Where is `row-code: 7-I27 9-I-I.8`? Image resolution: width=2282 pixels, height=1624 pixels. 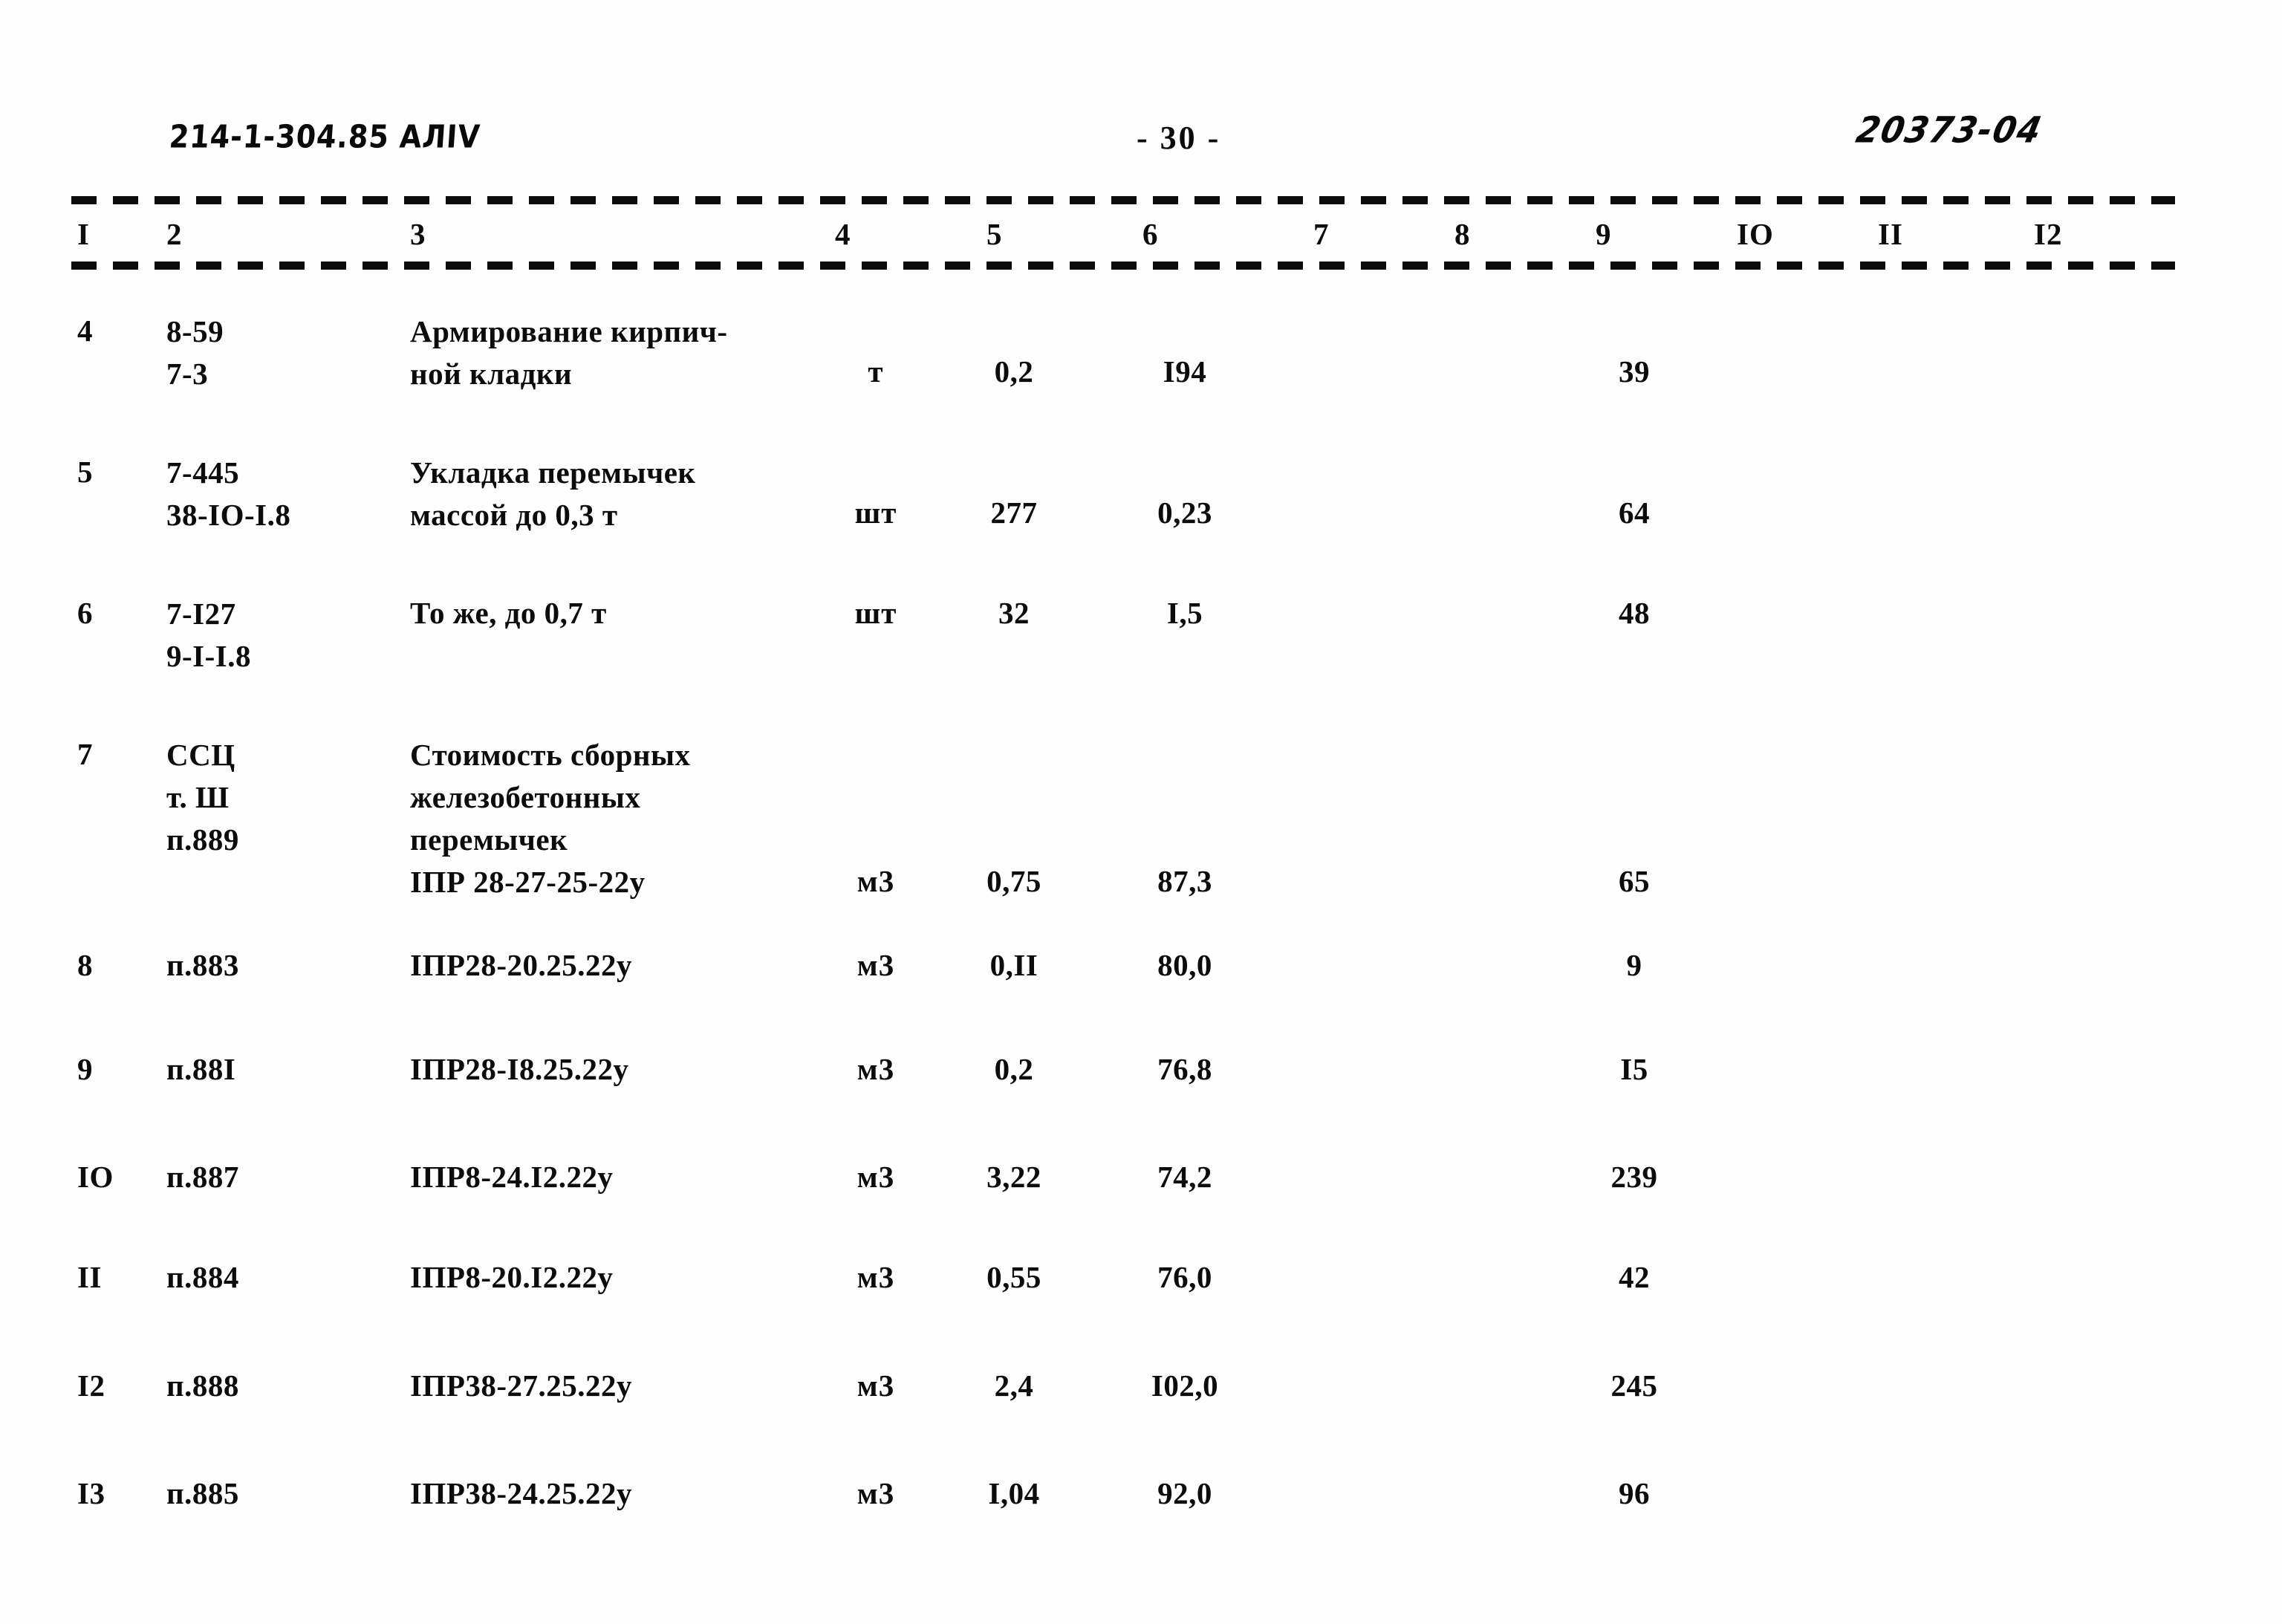 row-code: 7-I27 9-I-I.8 is located at coordinates (208, 635).